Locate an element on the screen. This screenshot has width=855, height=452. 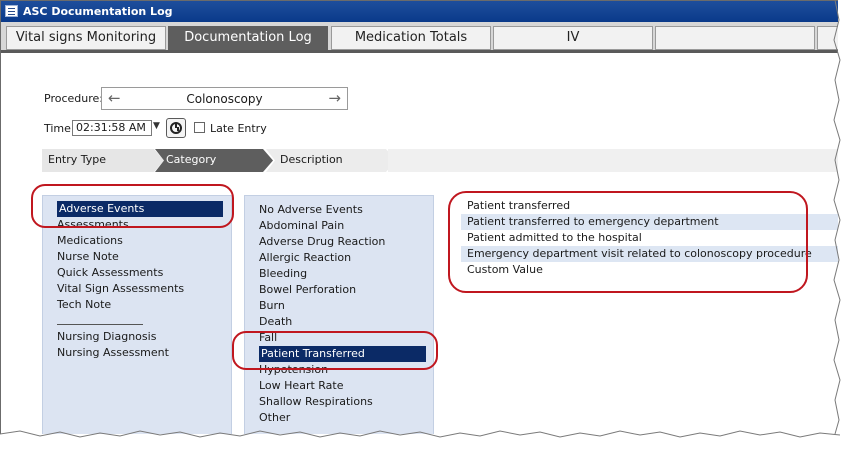
category-item-adverse-drug-reaction: Adverse Drug Reaction is located at coordinates (322, 242).